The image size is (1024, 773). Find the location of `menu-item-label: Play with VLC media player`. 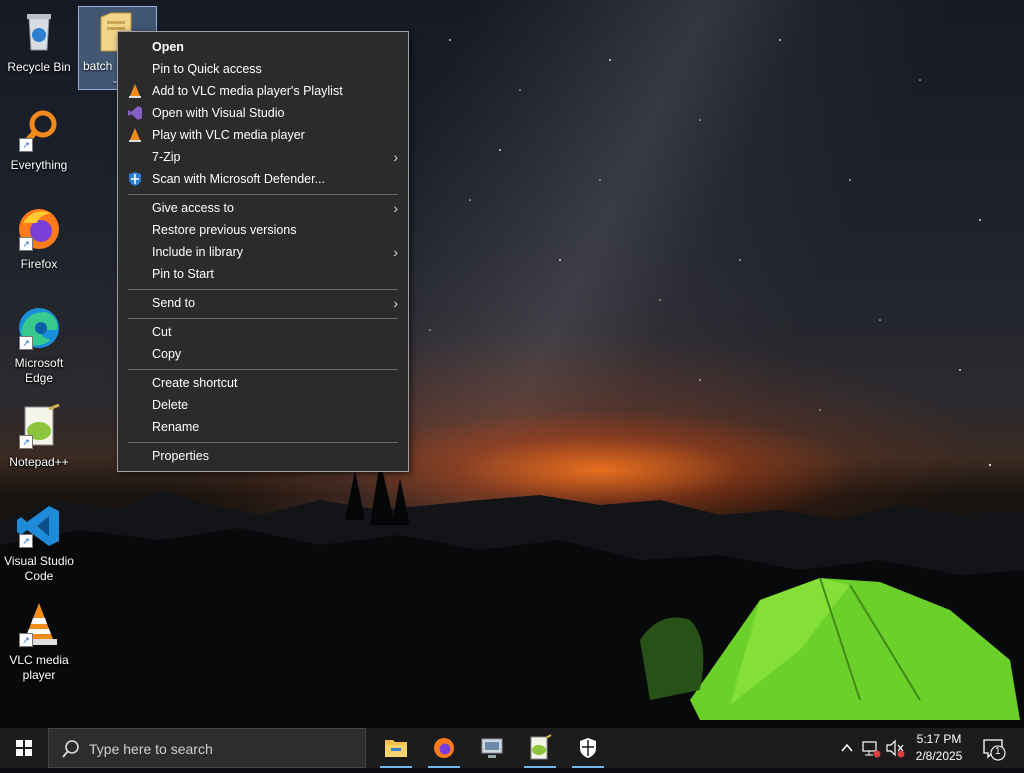

menu-item-label: Play with VLC media player is located at coordinates (228, 135).